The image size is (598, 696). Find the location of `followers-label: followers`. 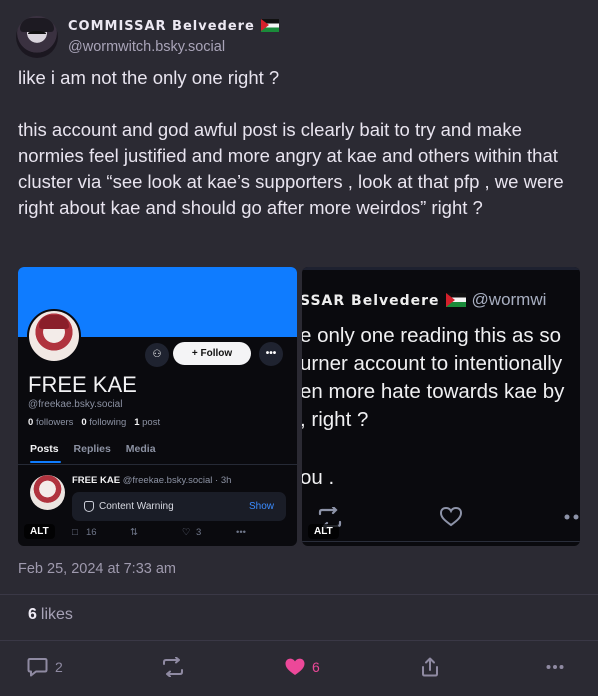

followers-label: followers is located at coordinates (54, 422).